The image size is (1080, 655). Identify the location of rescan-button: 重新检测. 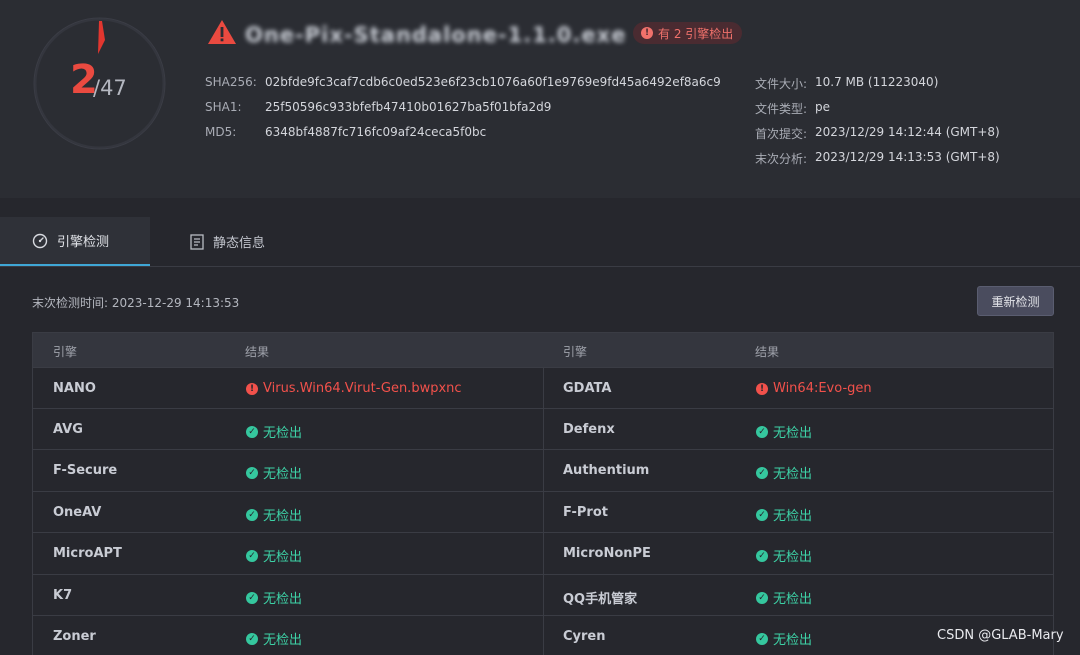
(1015, 301).